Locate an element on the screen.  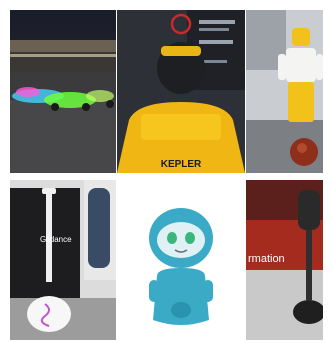
glidance-robot-image: Glidance is located at coordinates (63, 260).